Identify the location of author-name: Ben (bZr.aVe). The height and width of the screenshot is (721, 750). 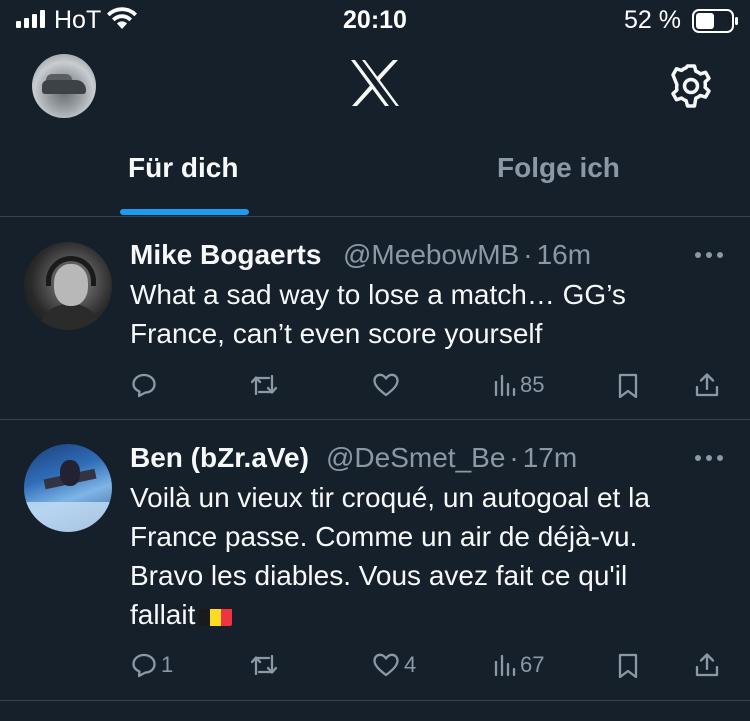
(219, 458).